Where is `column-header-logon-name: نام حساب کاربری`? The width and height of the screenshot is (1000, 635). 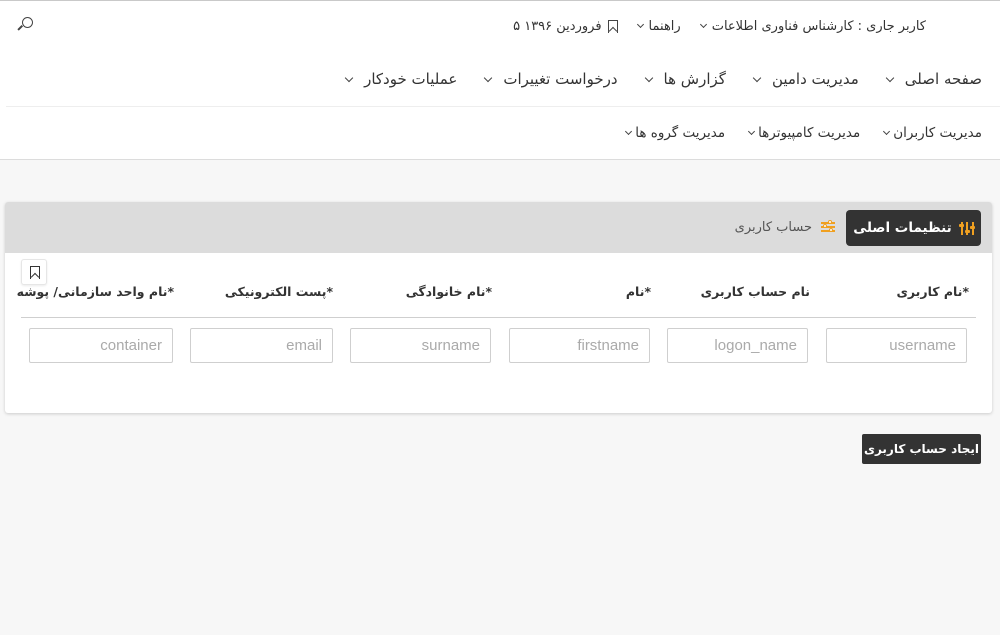
column-header-logon-name: نام حساب کاربری is located at coordinates (755, 291).